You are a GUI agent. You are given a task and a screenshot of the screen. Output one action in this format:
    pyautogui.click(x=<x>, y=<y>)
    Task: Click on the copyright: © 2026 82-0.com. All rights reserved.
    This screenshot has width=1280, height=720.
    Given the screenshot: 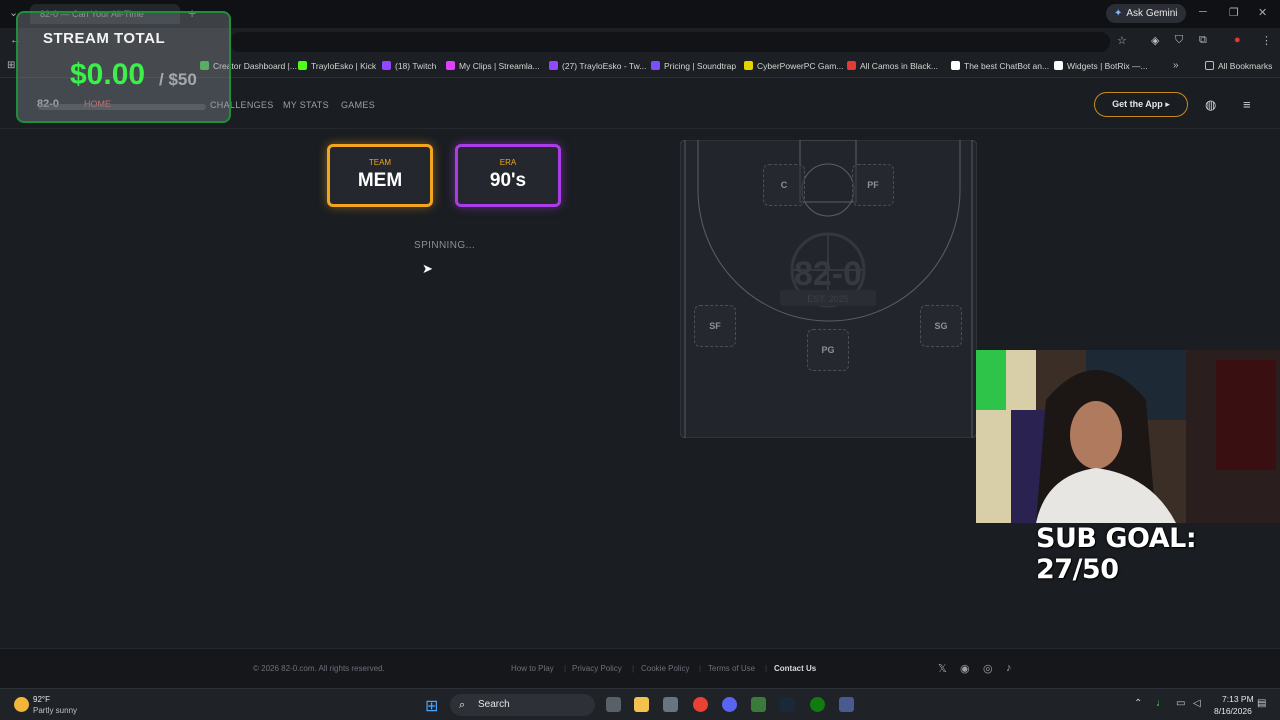 What is the action you would take?
    pyautogui.click(x=319, y=668)
    